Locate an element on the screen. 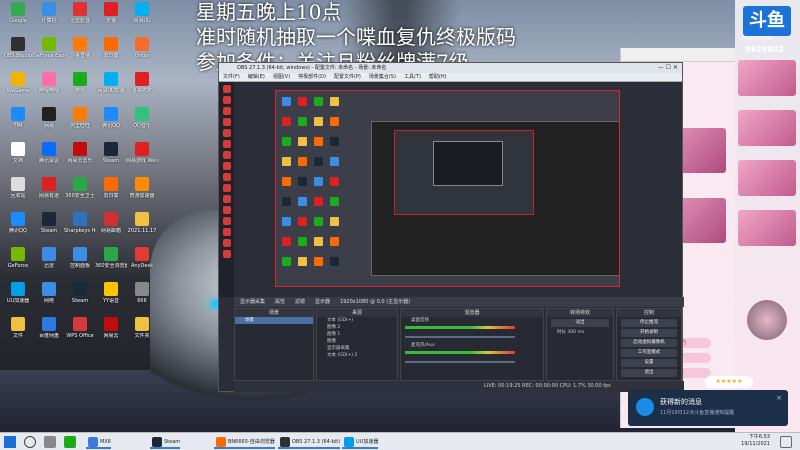 The image size is (800, 450). desktop-icon: YY语音 is located at coordinates (111, 299).